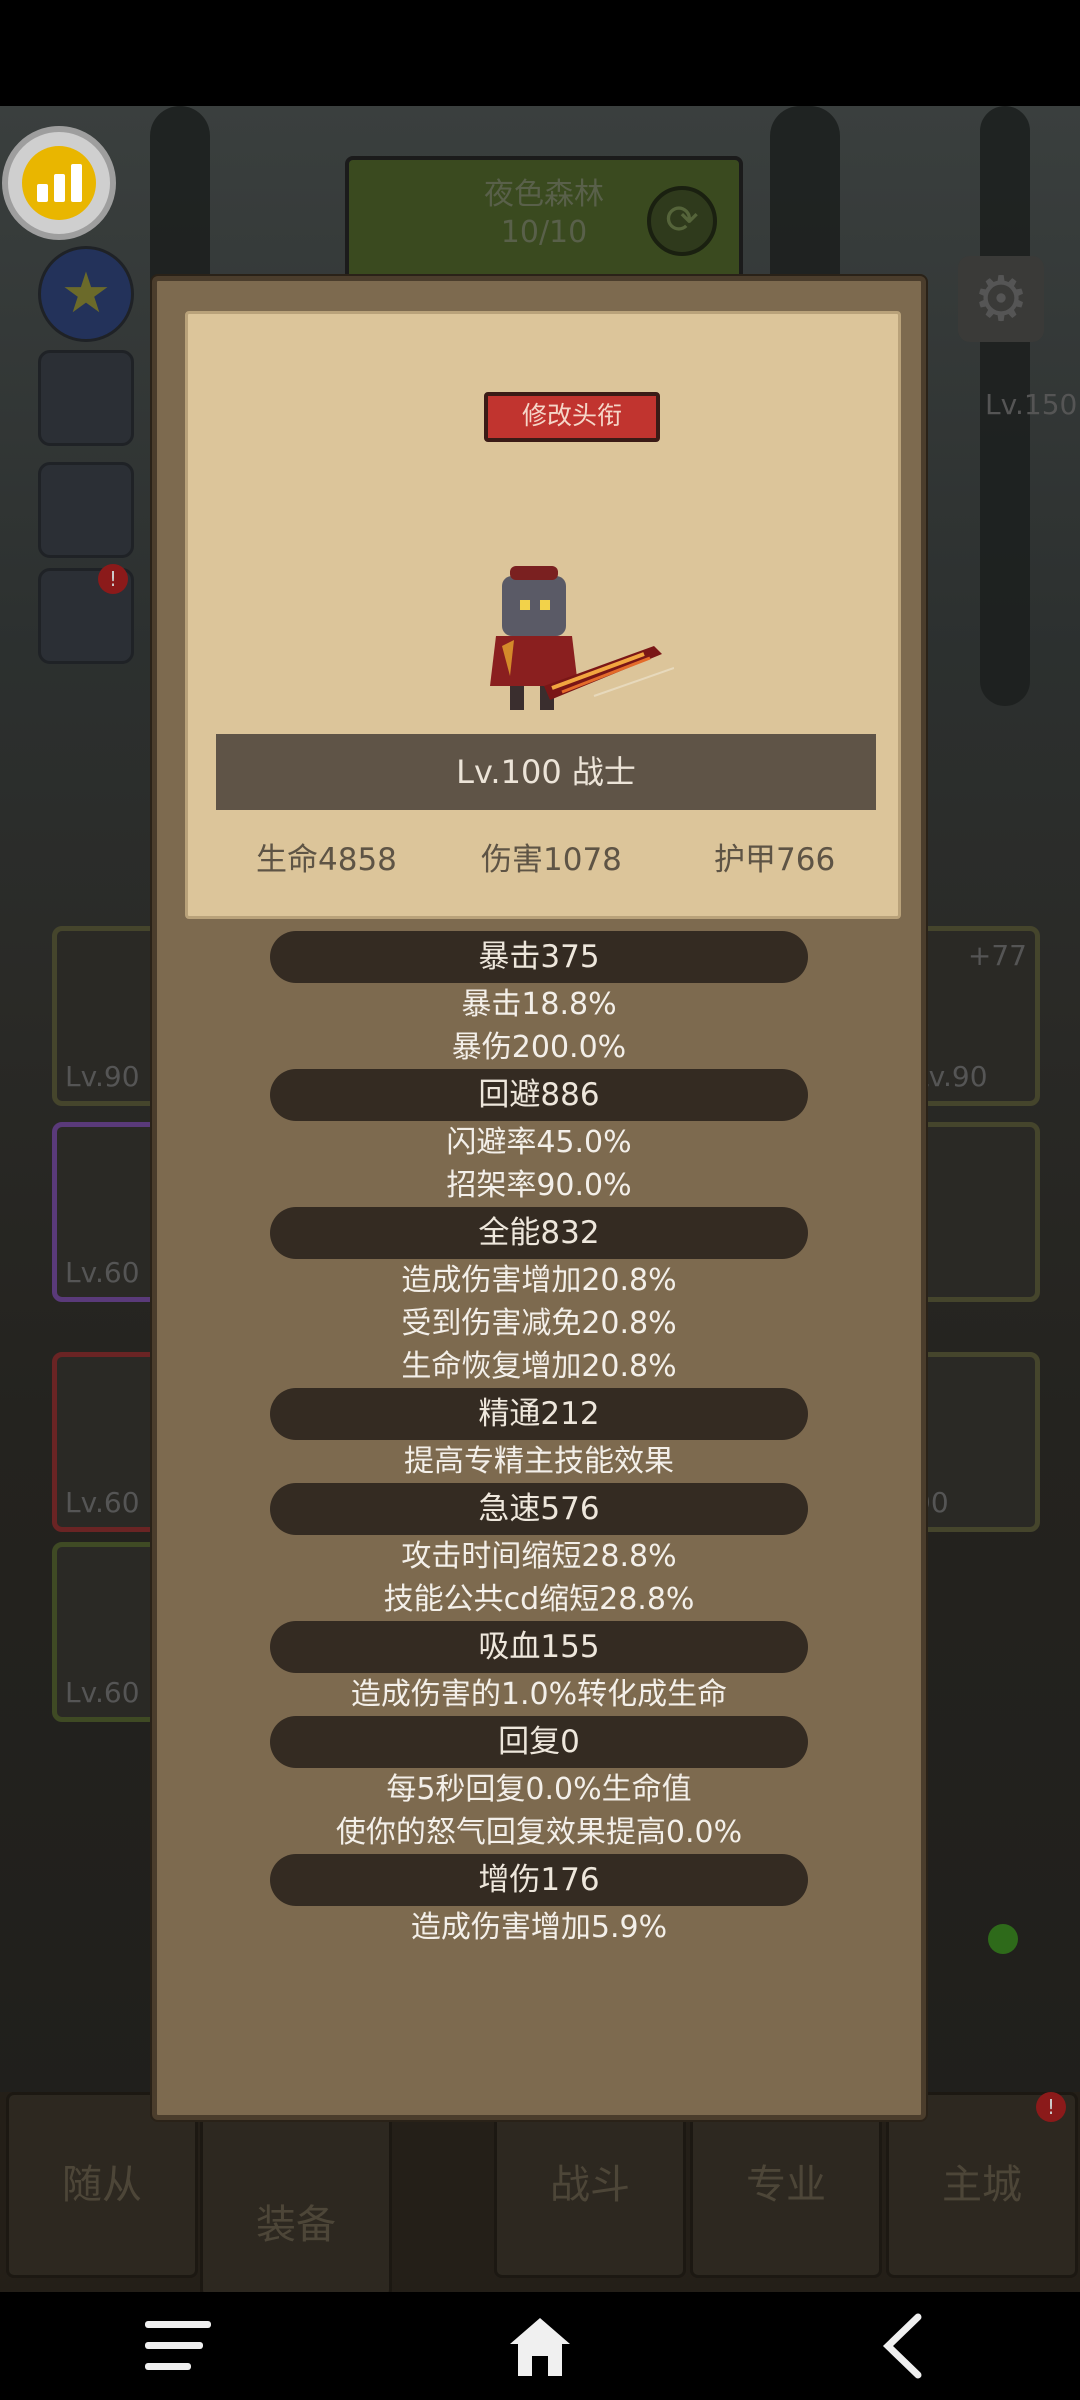 This screenshot has width=1080, height=2400. What do you see at coordinates (540, 53) in the screenshot?
I see `status-bar` at bounding box center [540, 53].